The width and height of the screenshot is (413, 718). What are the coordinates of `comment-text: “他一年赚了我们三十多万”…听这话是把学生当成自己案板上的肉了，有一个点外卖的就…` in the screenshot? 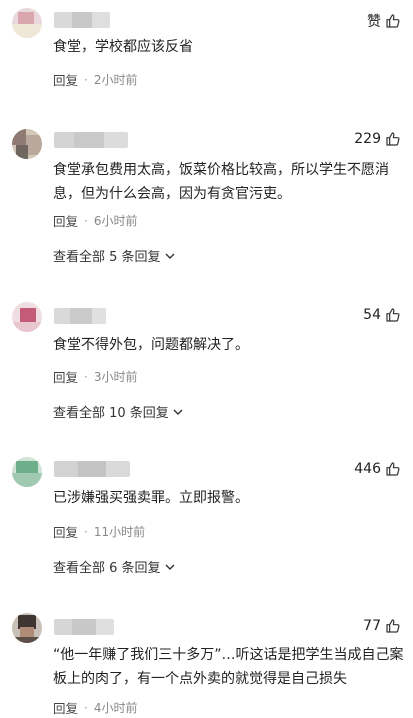 It's located at (228, 667).